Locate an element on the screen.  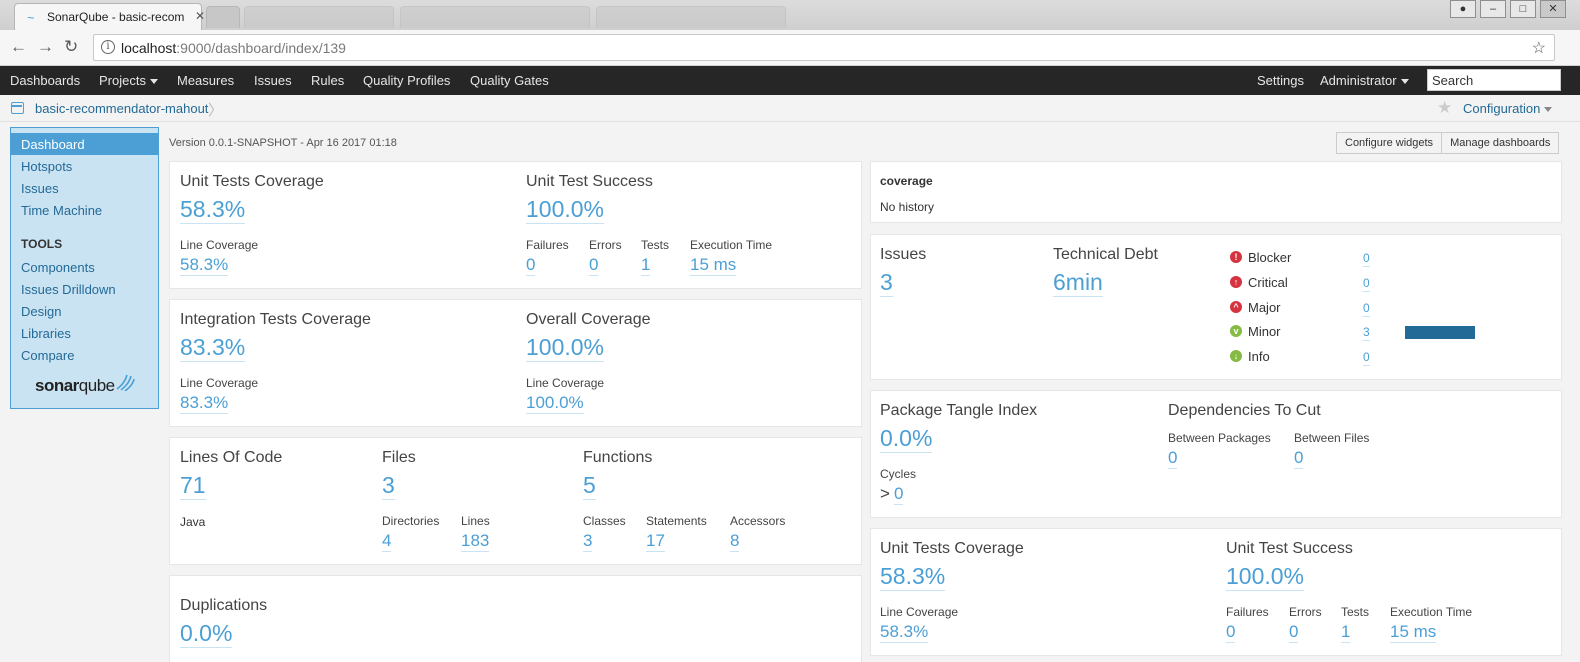
it-line-coverage-value: 83.3% is located at coordinates (204, 403).